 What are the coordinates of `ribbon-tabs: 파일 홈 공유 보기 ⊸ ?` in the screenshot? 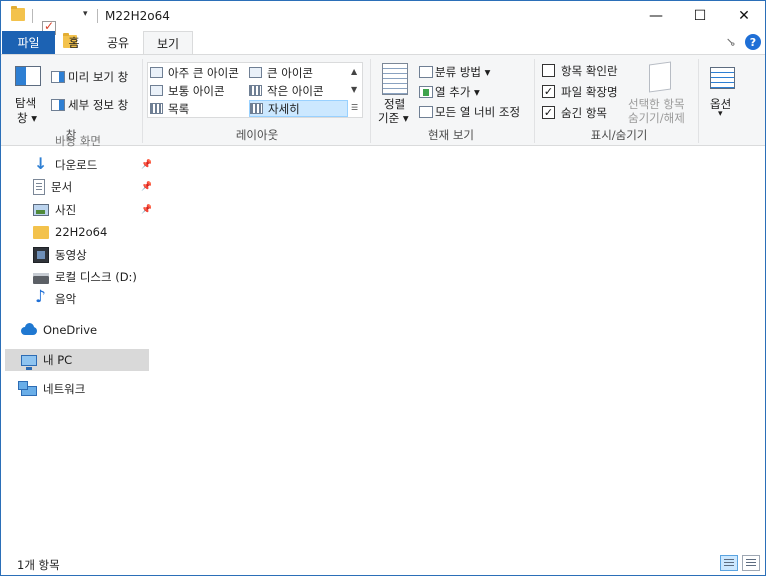 It's located at (383, 43).